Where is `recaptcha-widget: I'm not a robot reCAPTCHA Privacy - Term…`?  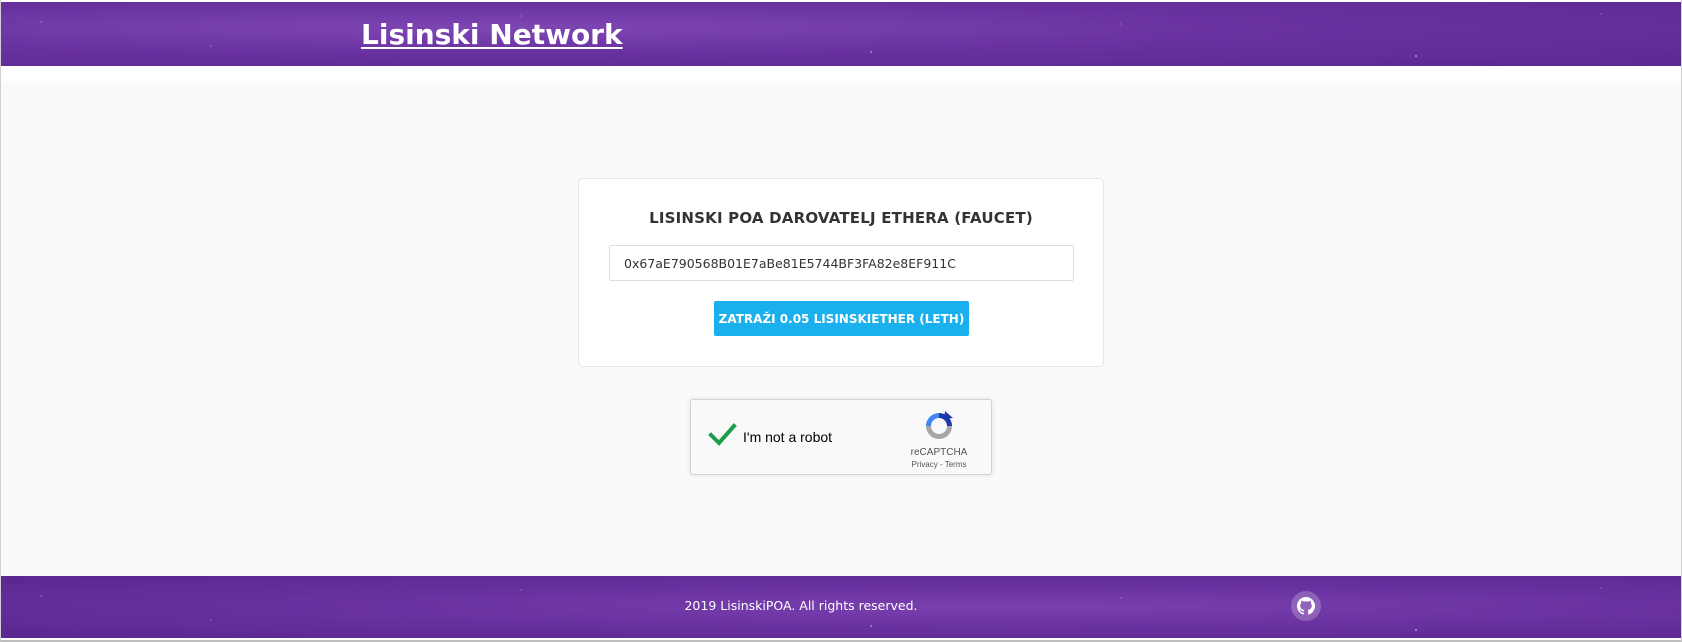 recaptcha-widget: I'm not a robot reCAPTCHA Privacy - Term… is located at coordinates (841, 437).